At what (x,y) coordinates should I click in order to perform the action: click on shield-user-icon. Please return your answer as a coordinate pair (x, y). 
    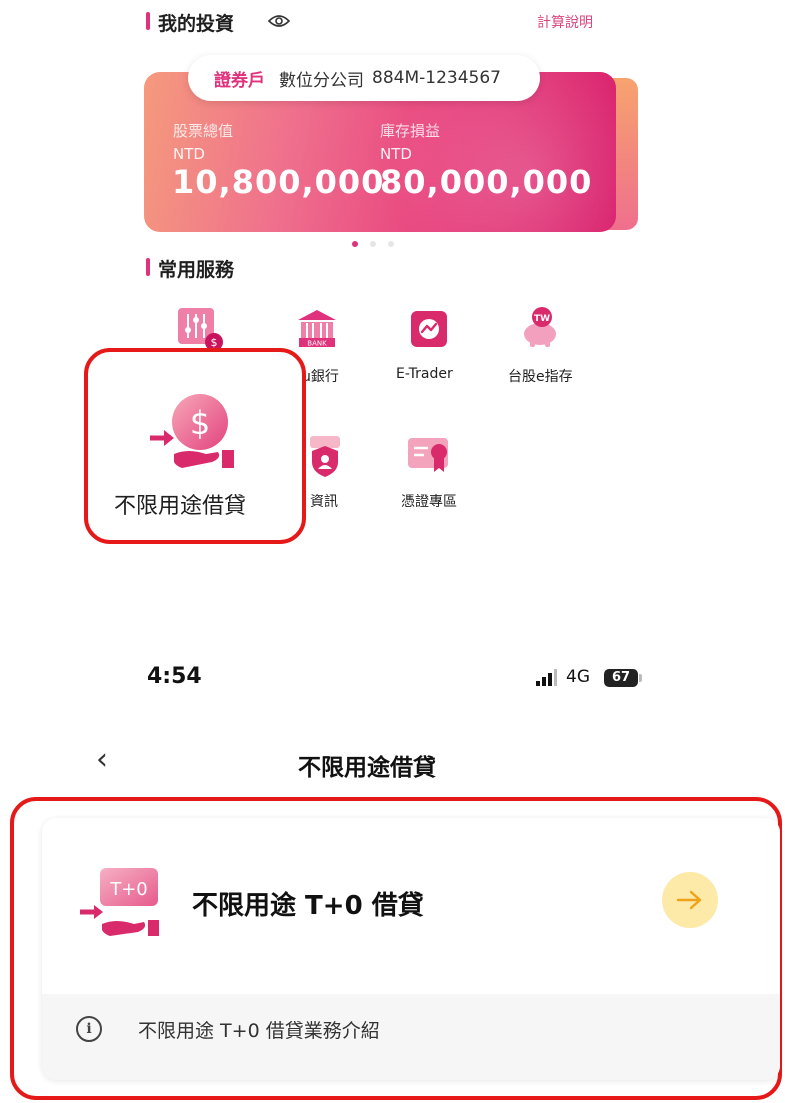
    Looking at the image, I should click on (324, 456).